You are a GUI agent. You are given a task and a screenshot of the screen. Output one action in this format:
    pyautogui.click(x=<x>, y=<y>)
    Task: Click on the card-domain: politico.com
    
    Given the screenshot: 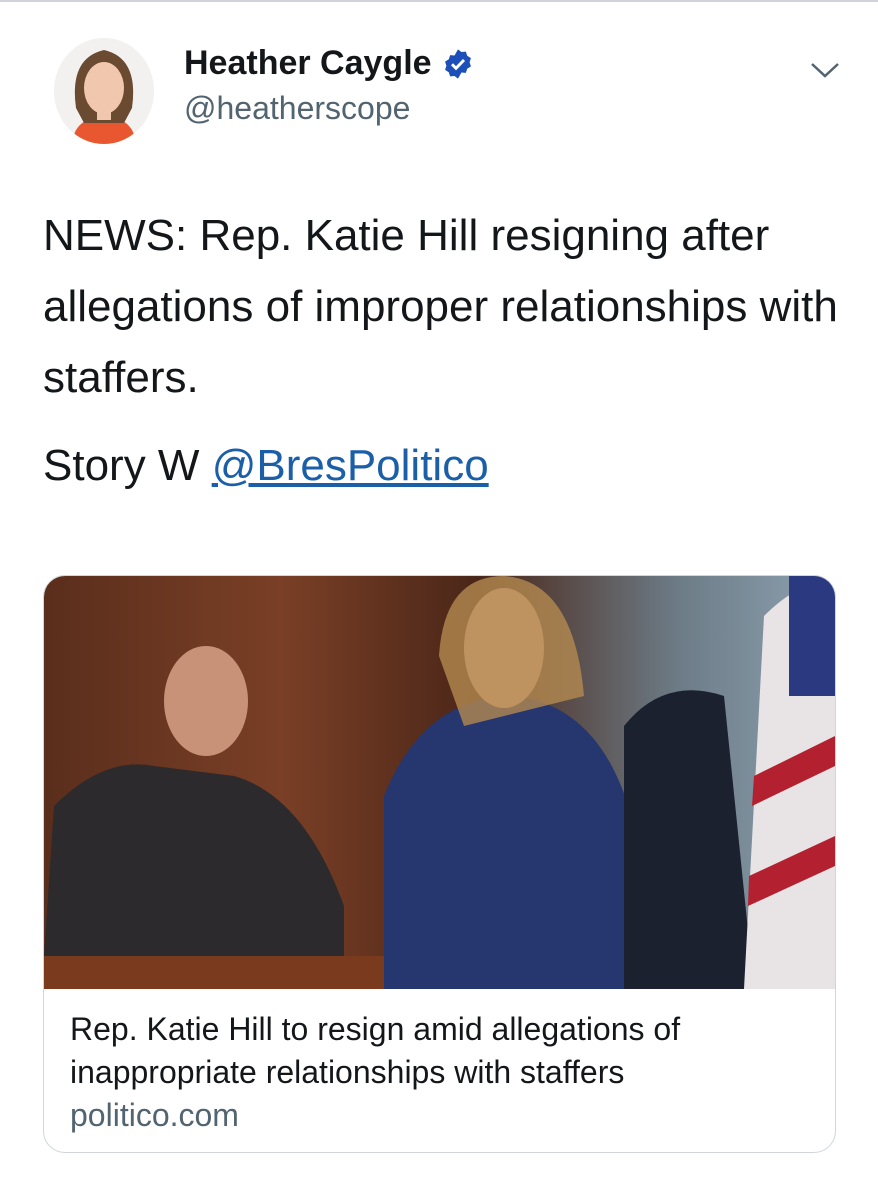 What is the action you would take?
    pyautogui.click(x=154, y=1115)
    